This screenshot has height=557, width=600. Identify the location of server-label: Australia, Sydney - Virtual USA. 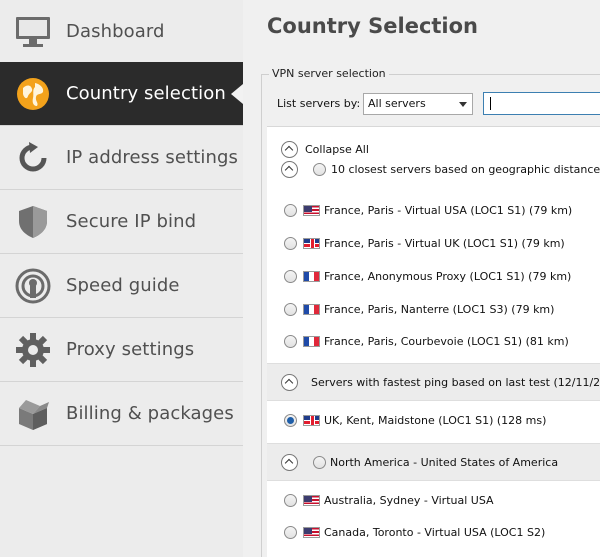
(409, 500).